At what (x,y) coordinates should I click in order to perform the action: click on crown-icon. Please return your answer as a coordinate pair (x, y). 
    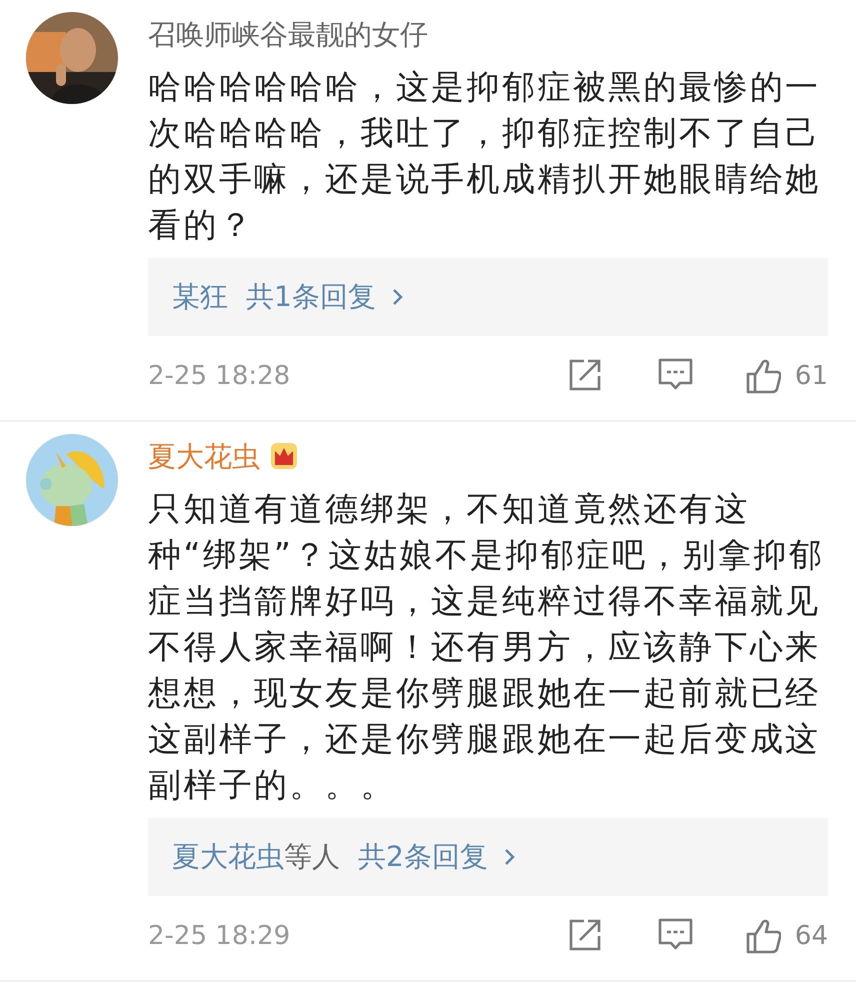
    Looking at the image, I should click on (285, 457).